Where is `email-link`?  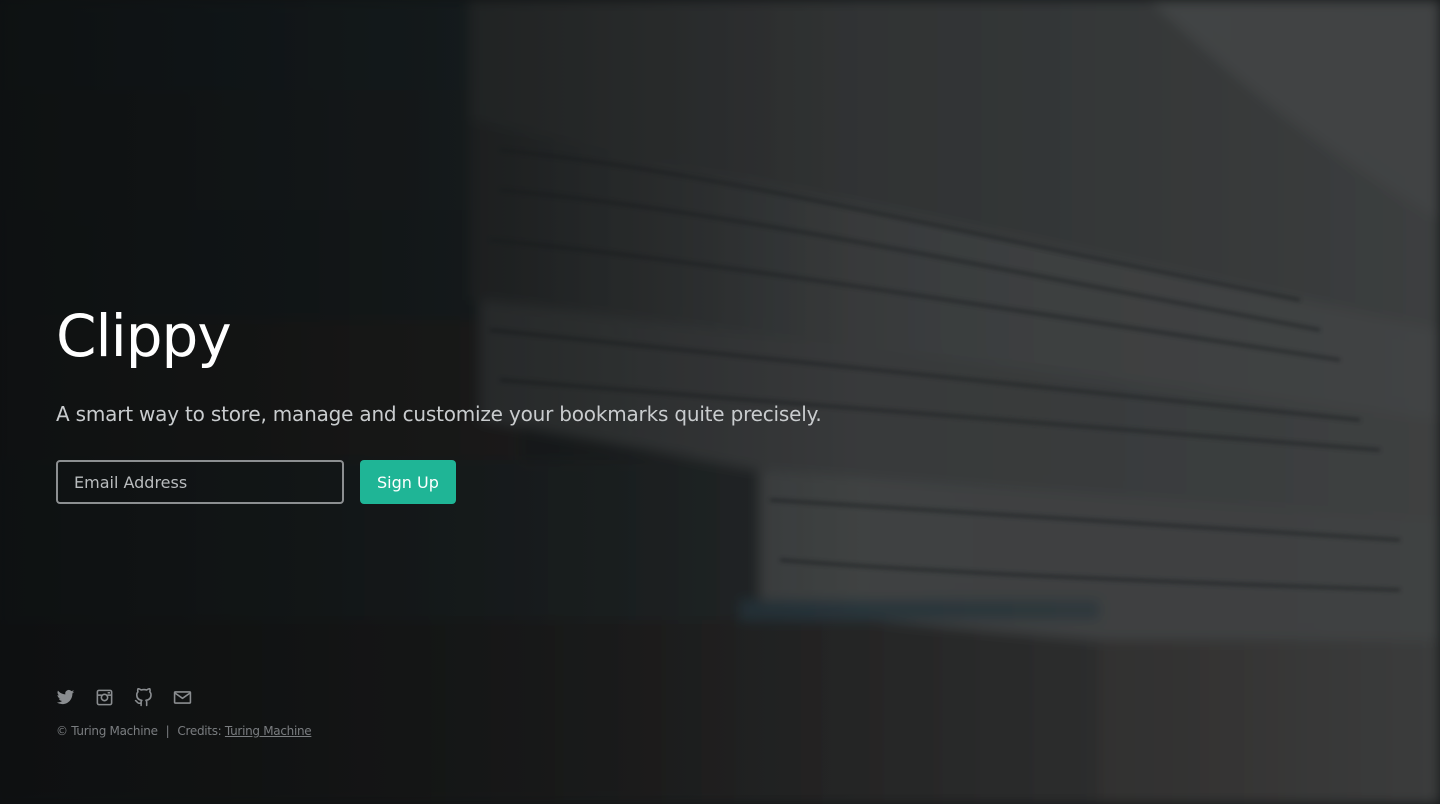 email-link is located at coordinates (182, 697).